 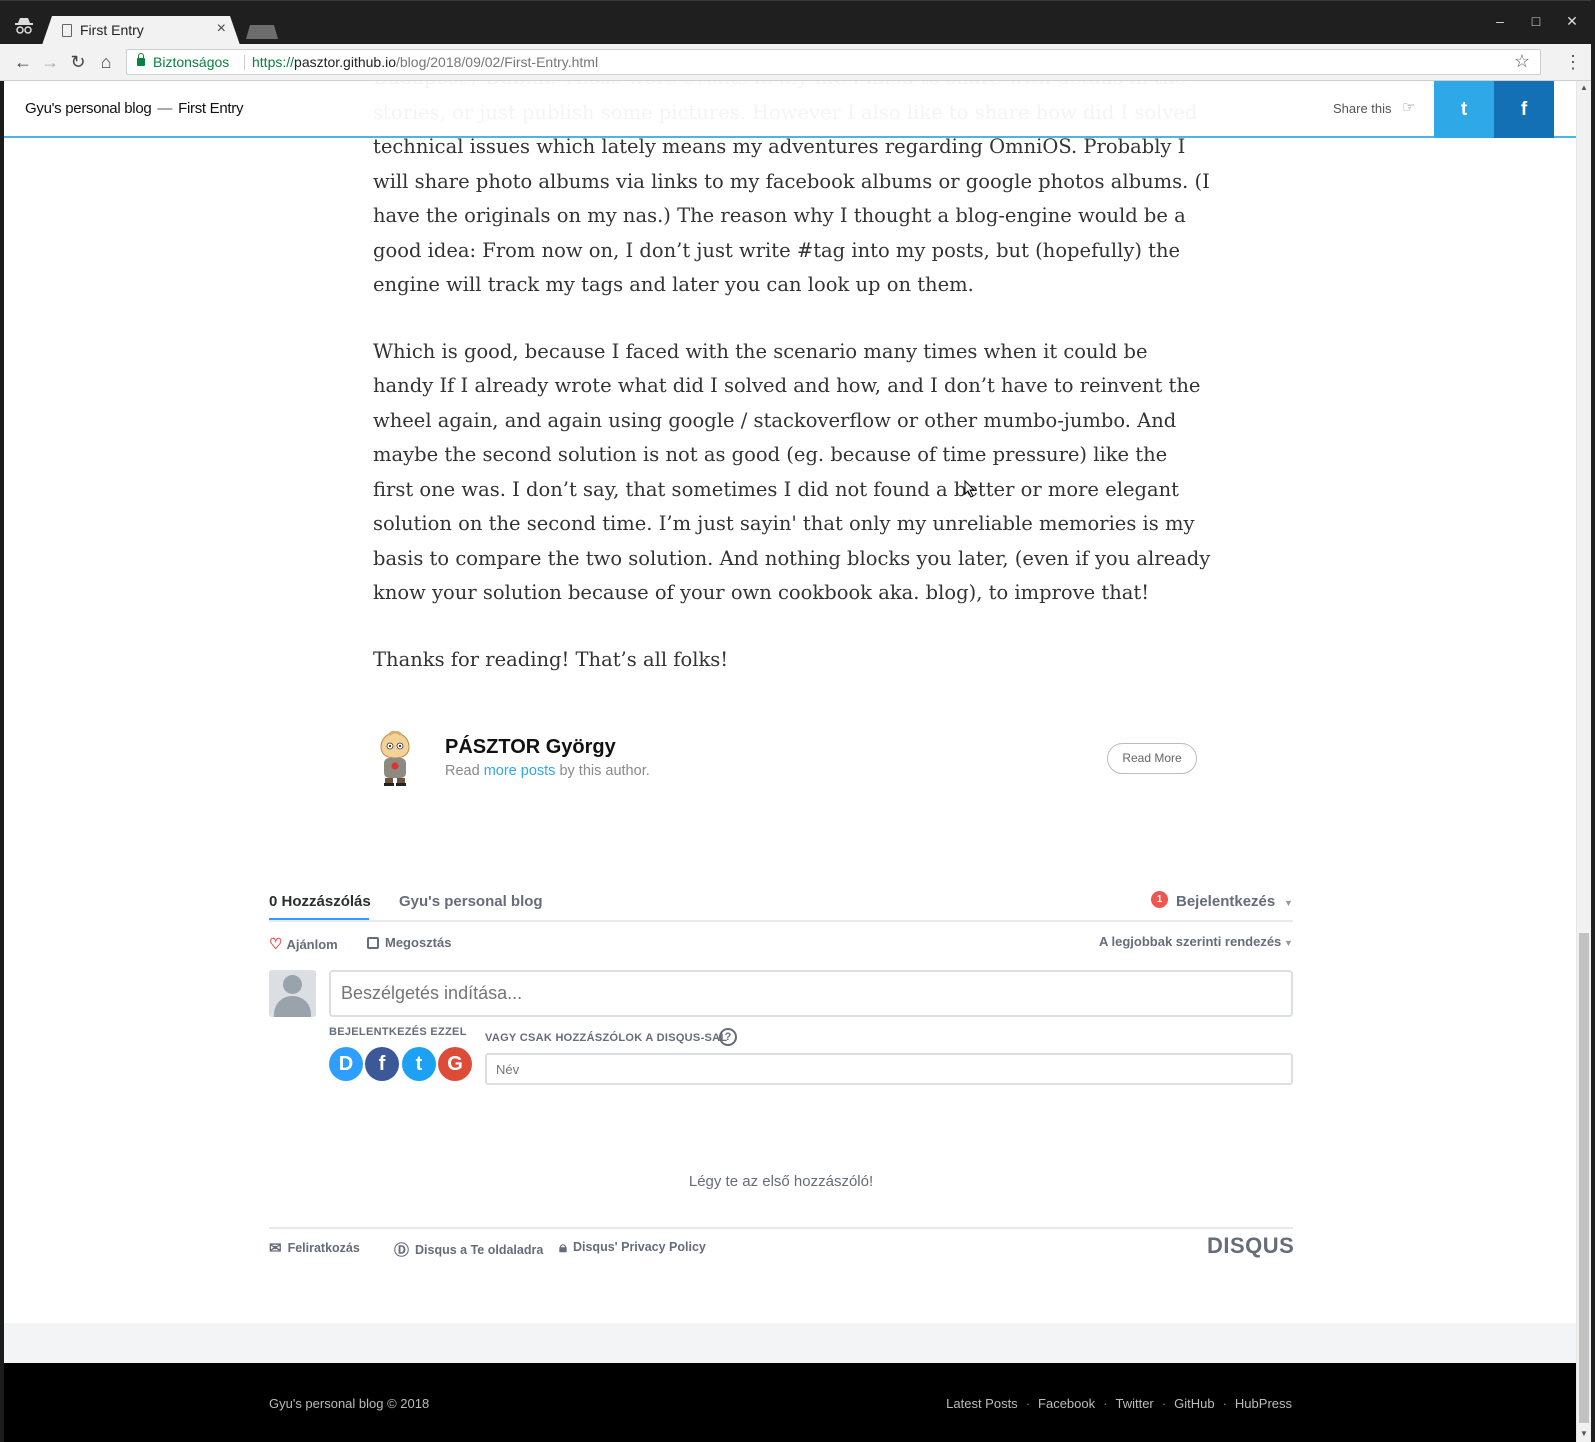 I want to click on forward-icon: →, so click(x=50, y=62).